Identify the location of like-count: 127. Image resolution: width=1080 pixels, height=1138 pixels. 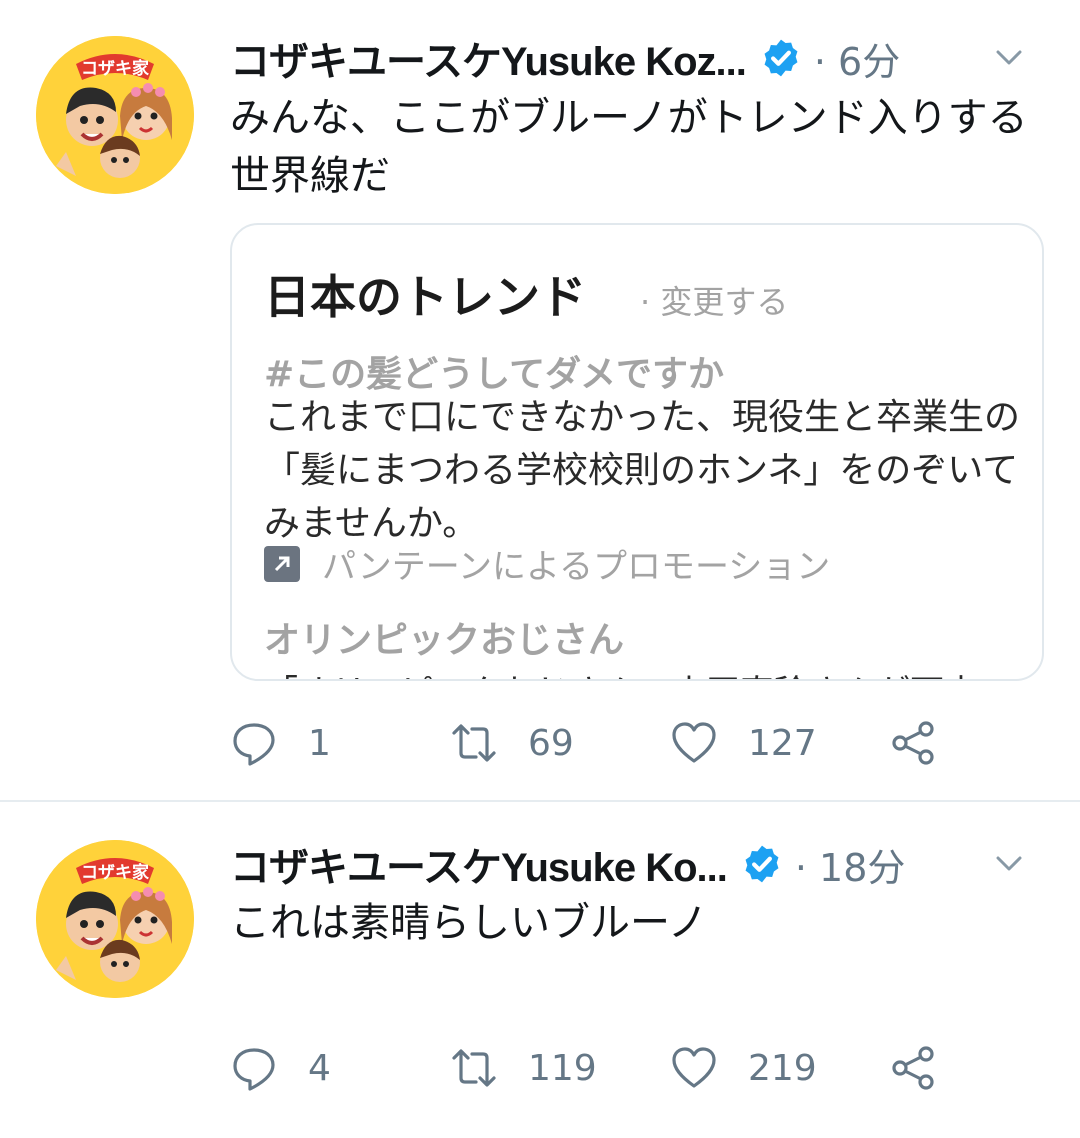
(782, 743).